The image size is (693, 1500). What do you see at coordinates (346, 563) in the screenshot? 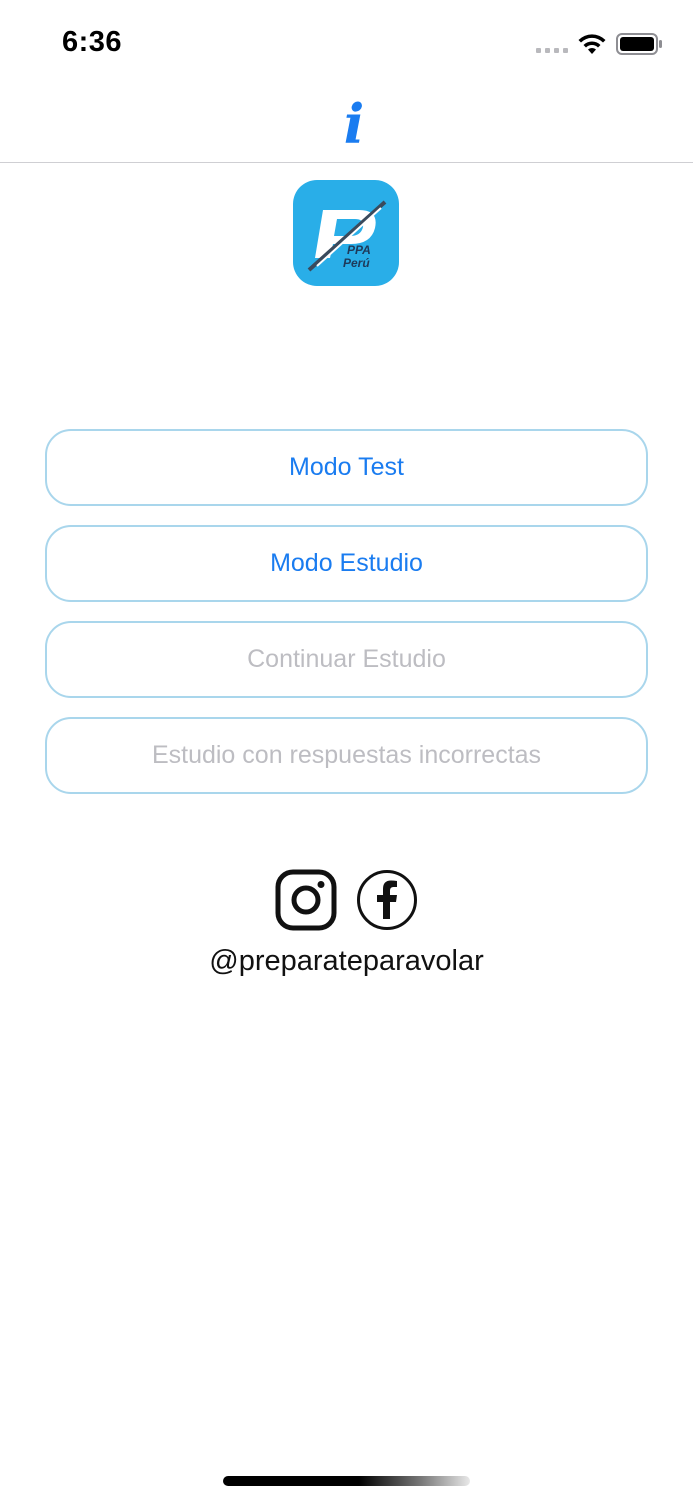
I see `modo-estudio-button: Modo Estudio` at bounding box center [346, 563].